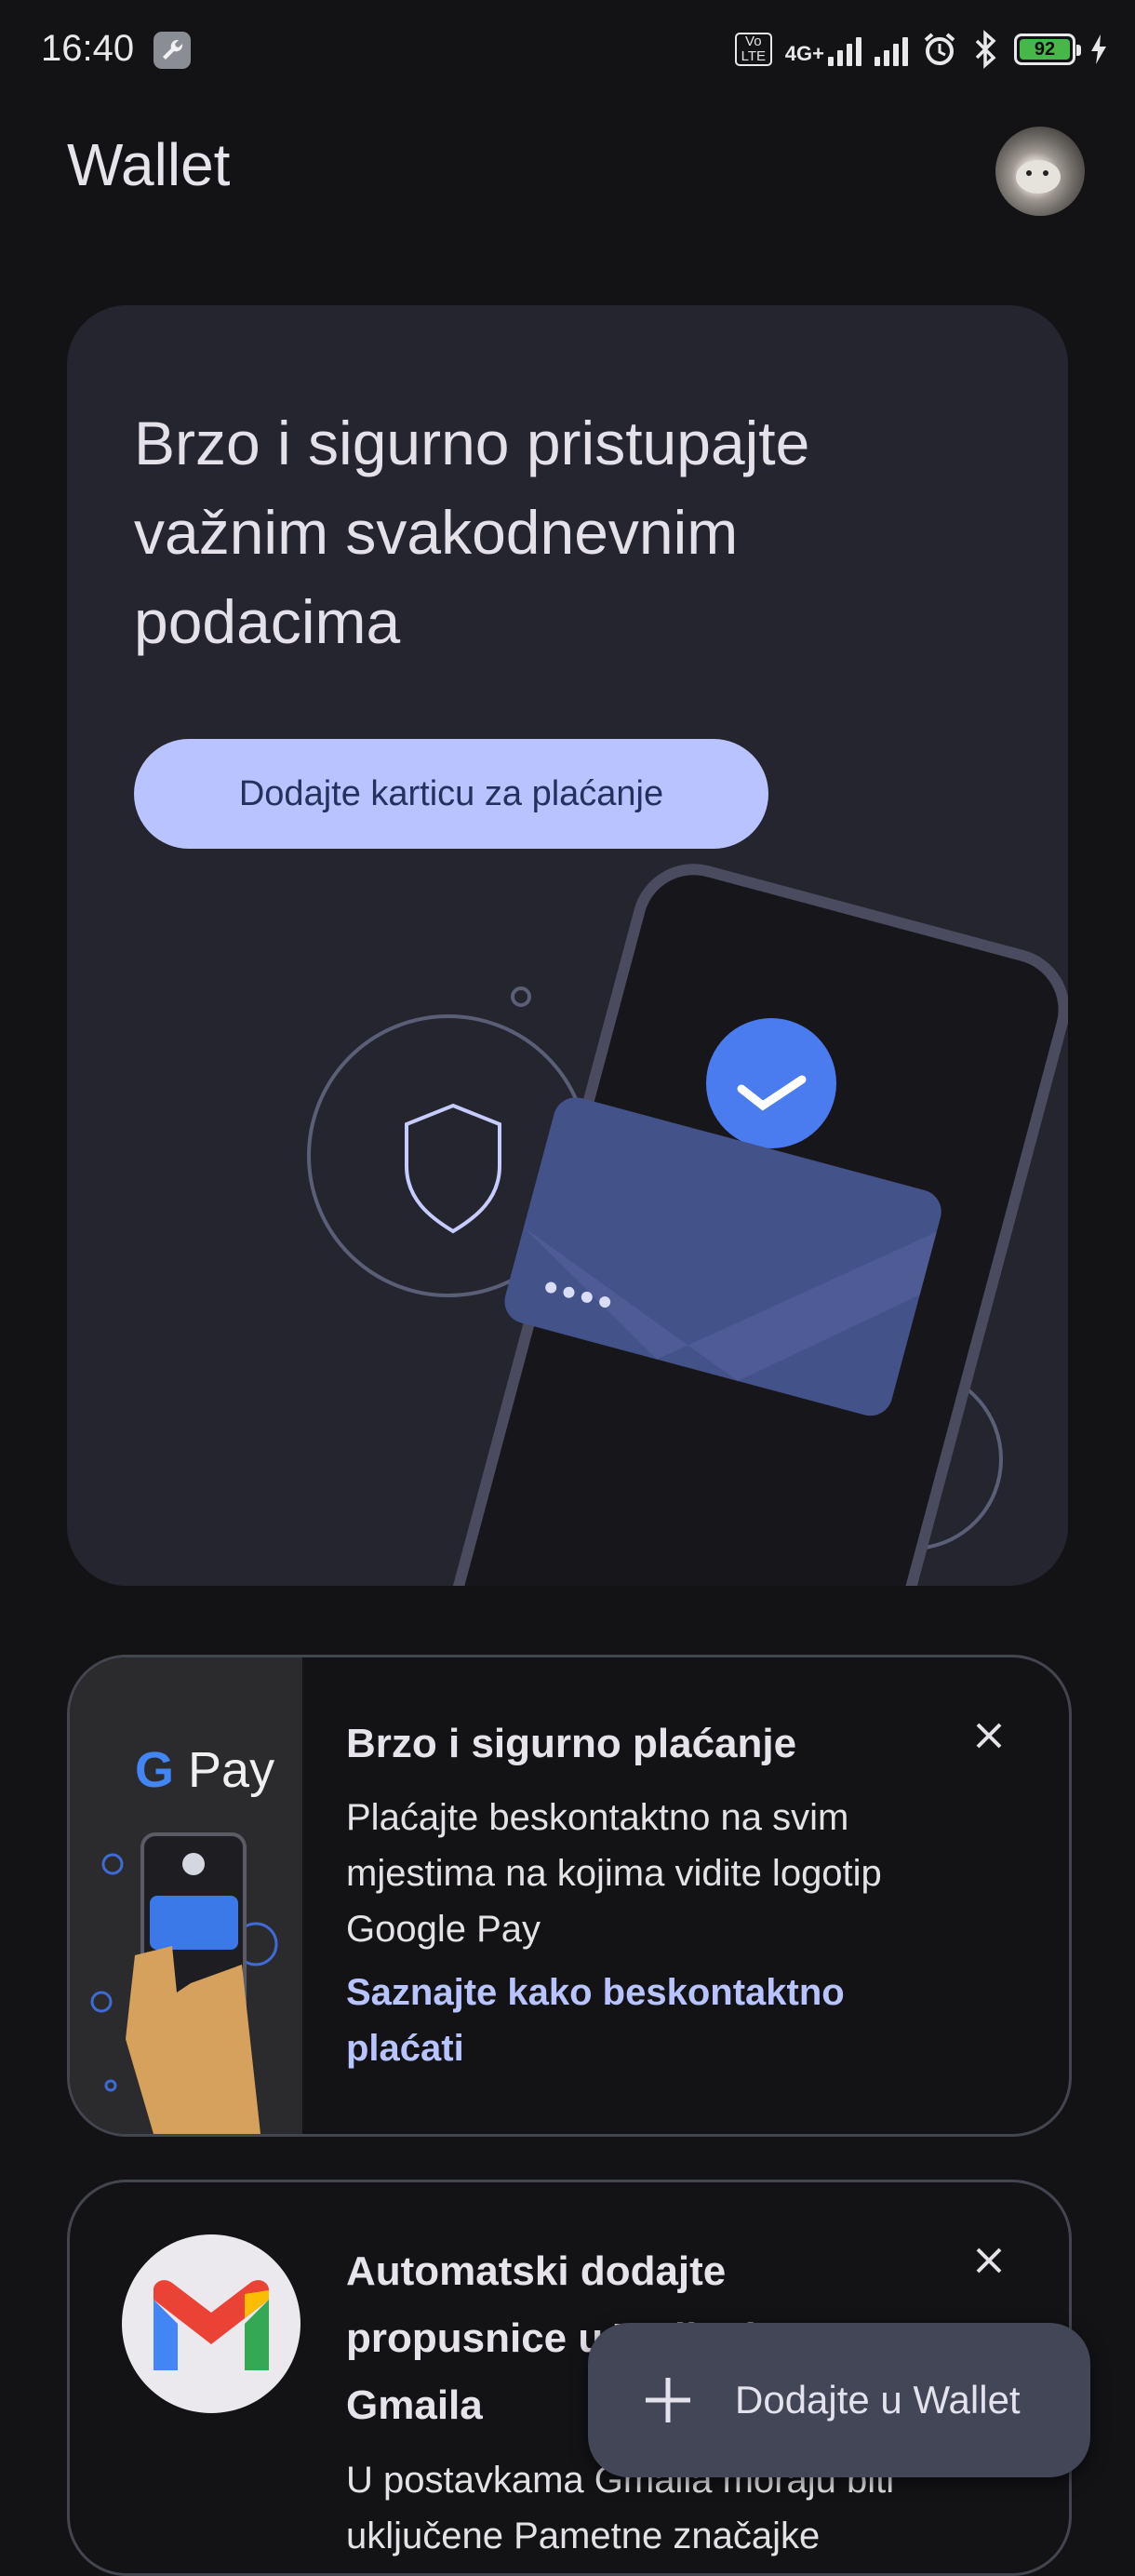 The height and width of the screenshot is (2576, 1135). I want to click on promo-title: Brzo i sigurno plaćanje, so click(571, 1743).